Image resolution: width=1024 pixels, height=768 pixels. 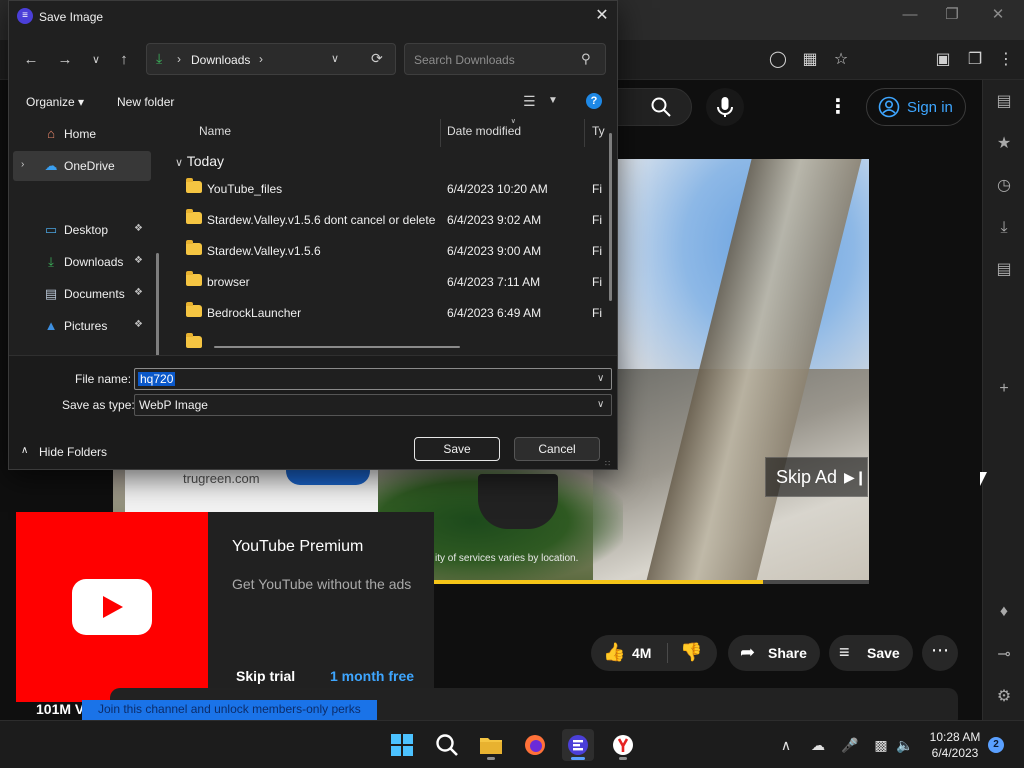 I want to click on file-list-scrollbar, so click(x=610, y=217).